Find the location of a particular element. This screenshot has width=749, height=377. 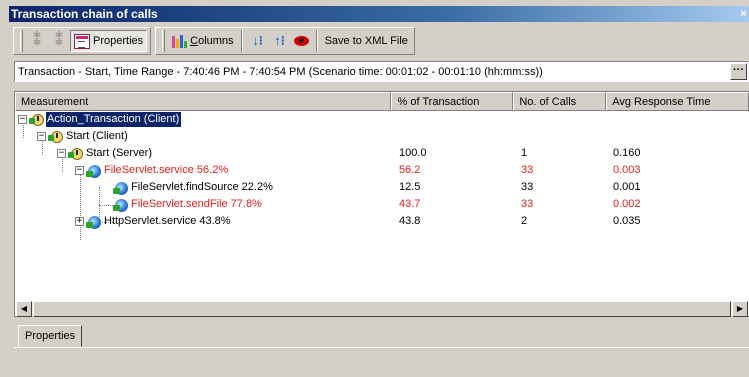

tree-node: − Start (Client) is located at coordinates (83, 136).